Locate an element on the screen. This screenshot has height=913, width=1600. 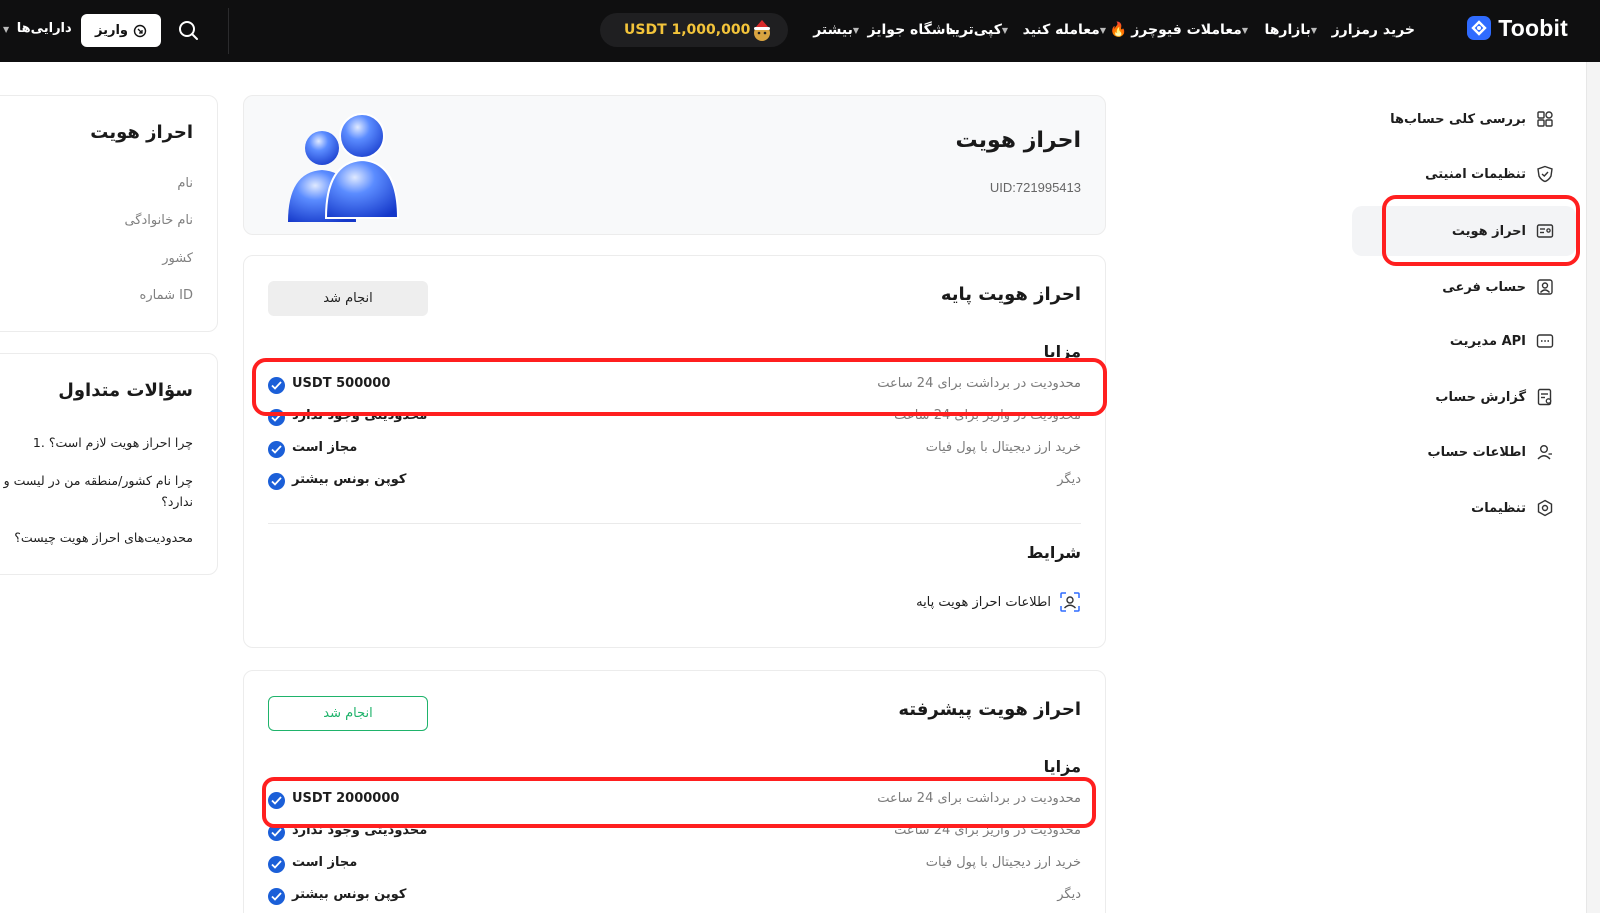
report-icon is located at coordinates (1544, 397).